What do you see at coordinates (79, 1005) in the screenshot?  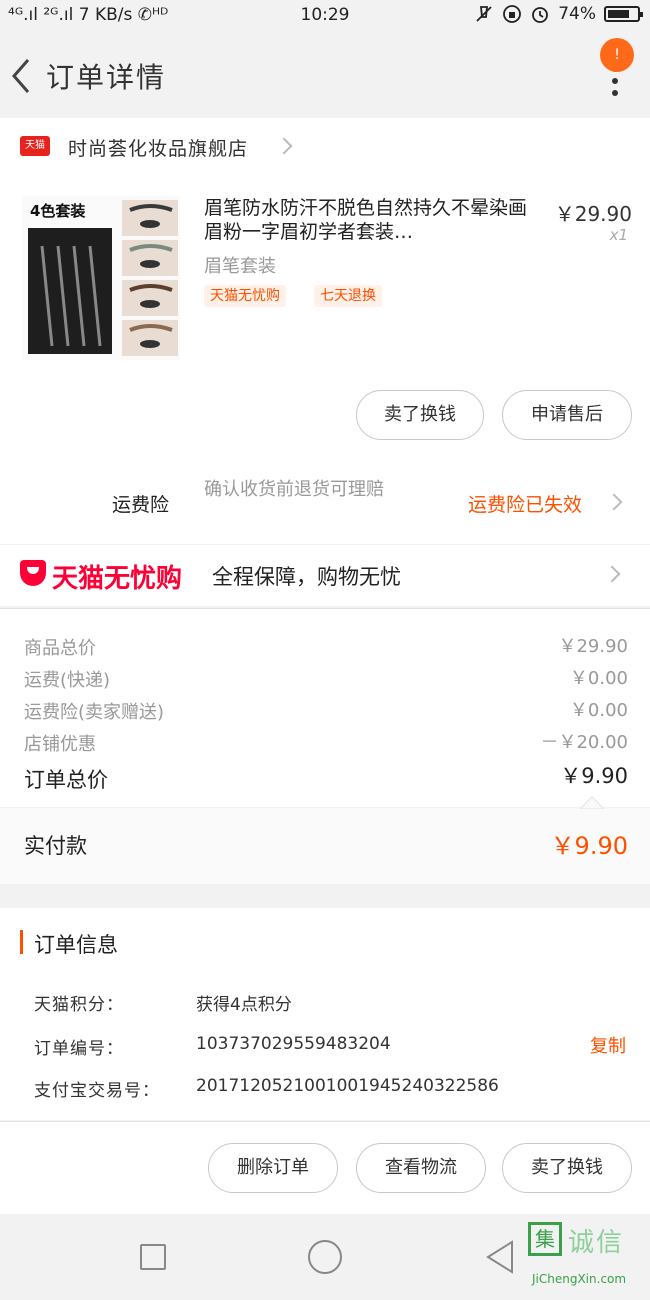 I see `points-key: 天猫积分：` at bounding box center [79, 1005].